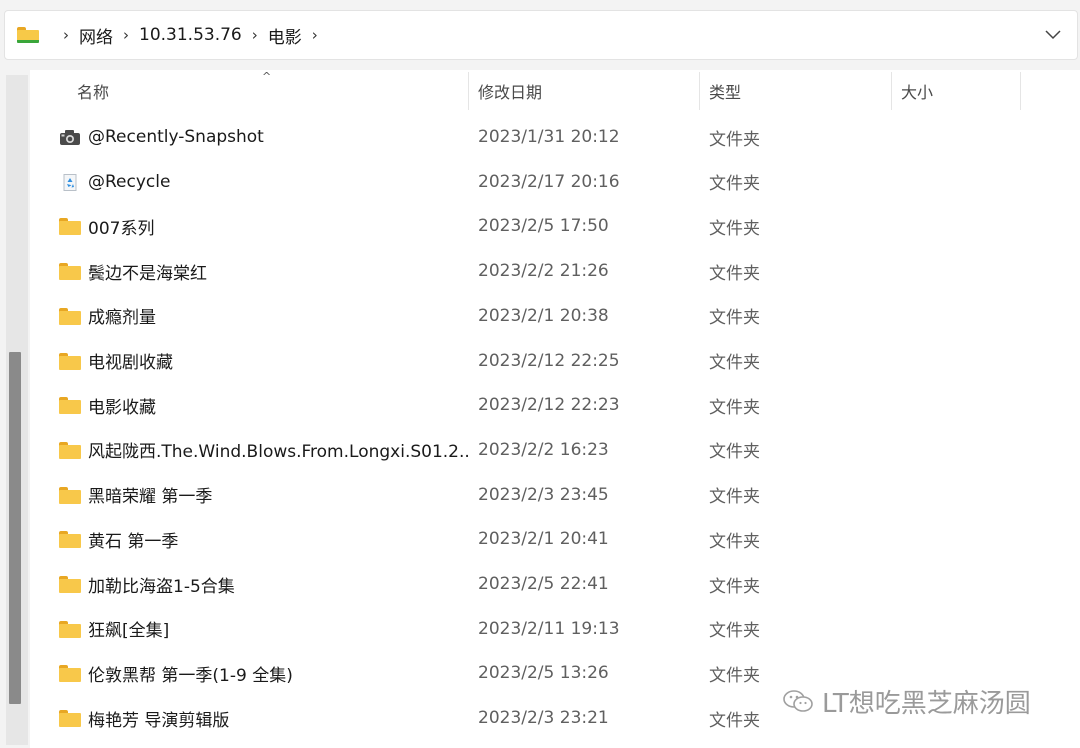  What do you see at coordinates (190, 35) in the screenshot?
I see `breadcrumb-host: 10.31.53.76` at bounding box center [190, 35].